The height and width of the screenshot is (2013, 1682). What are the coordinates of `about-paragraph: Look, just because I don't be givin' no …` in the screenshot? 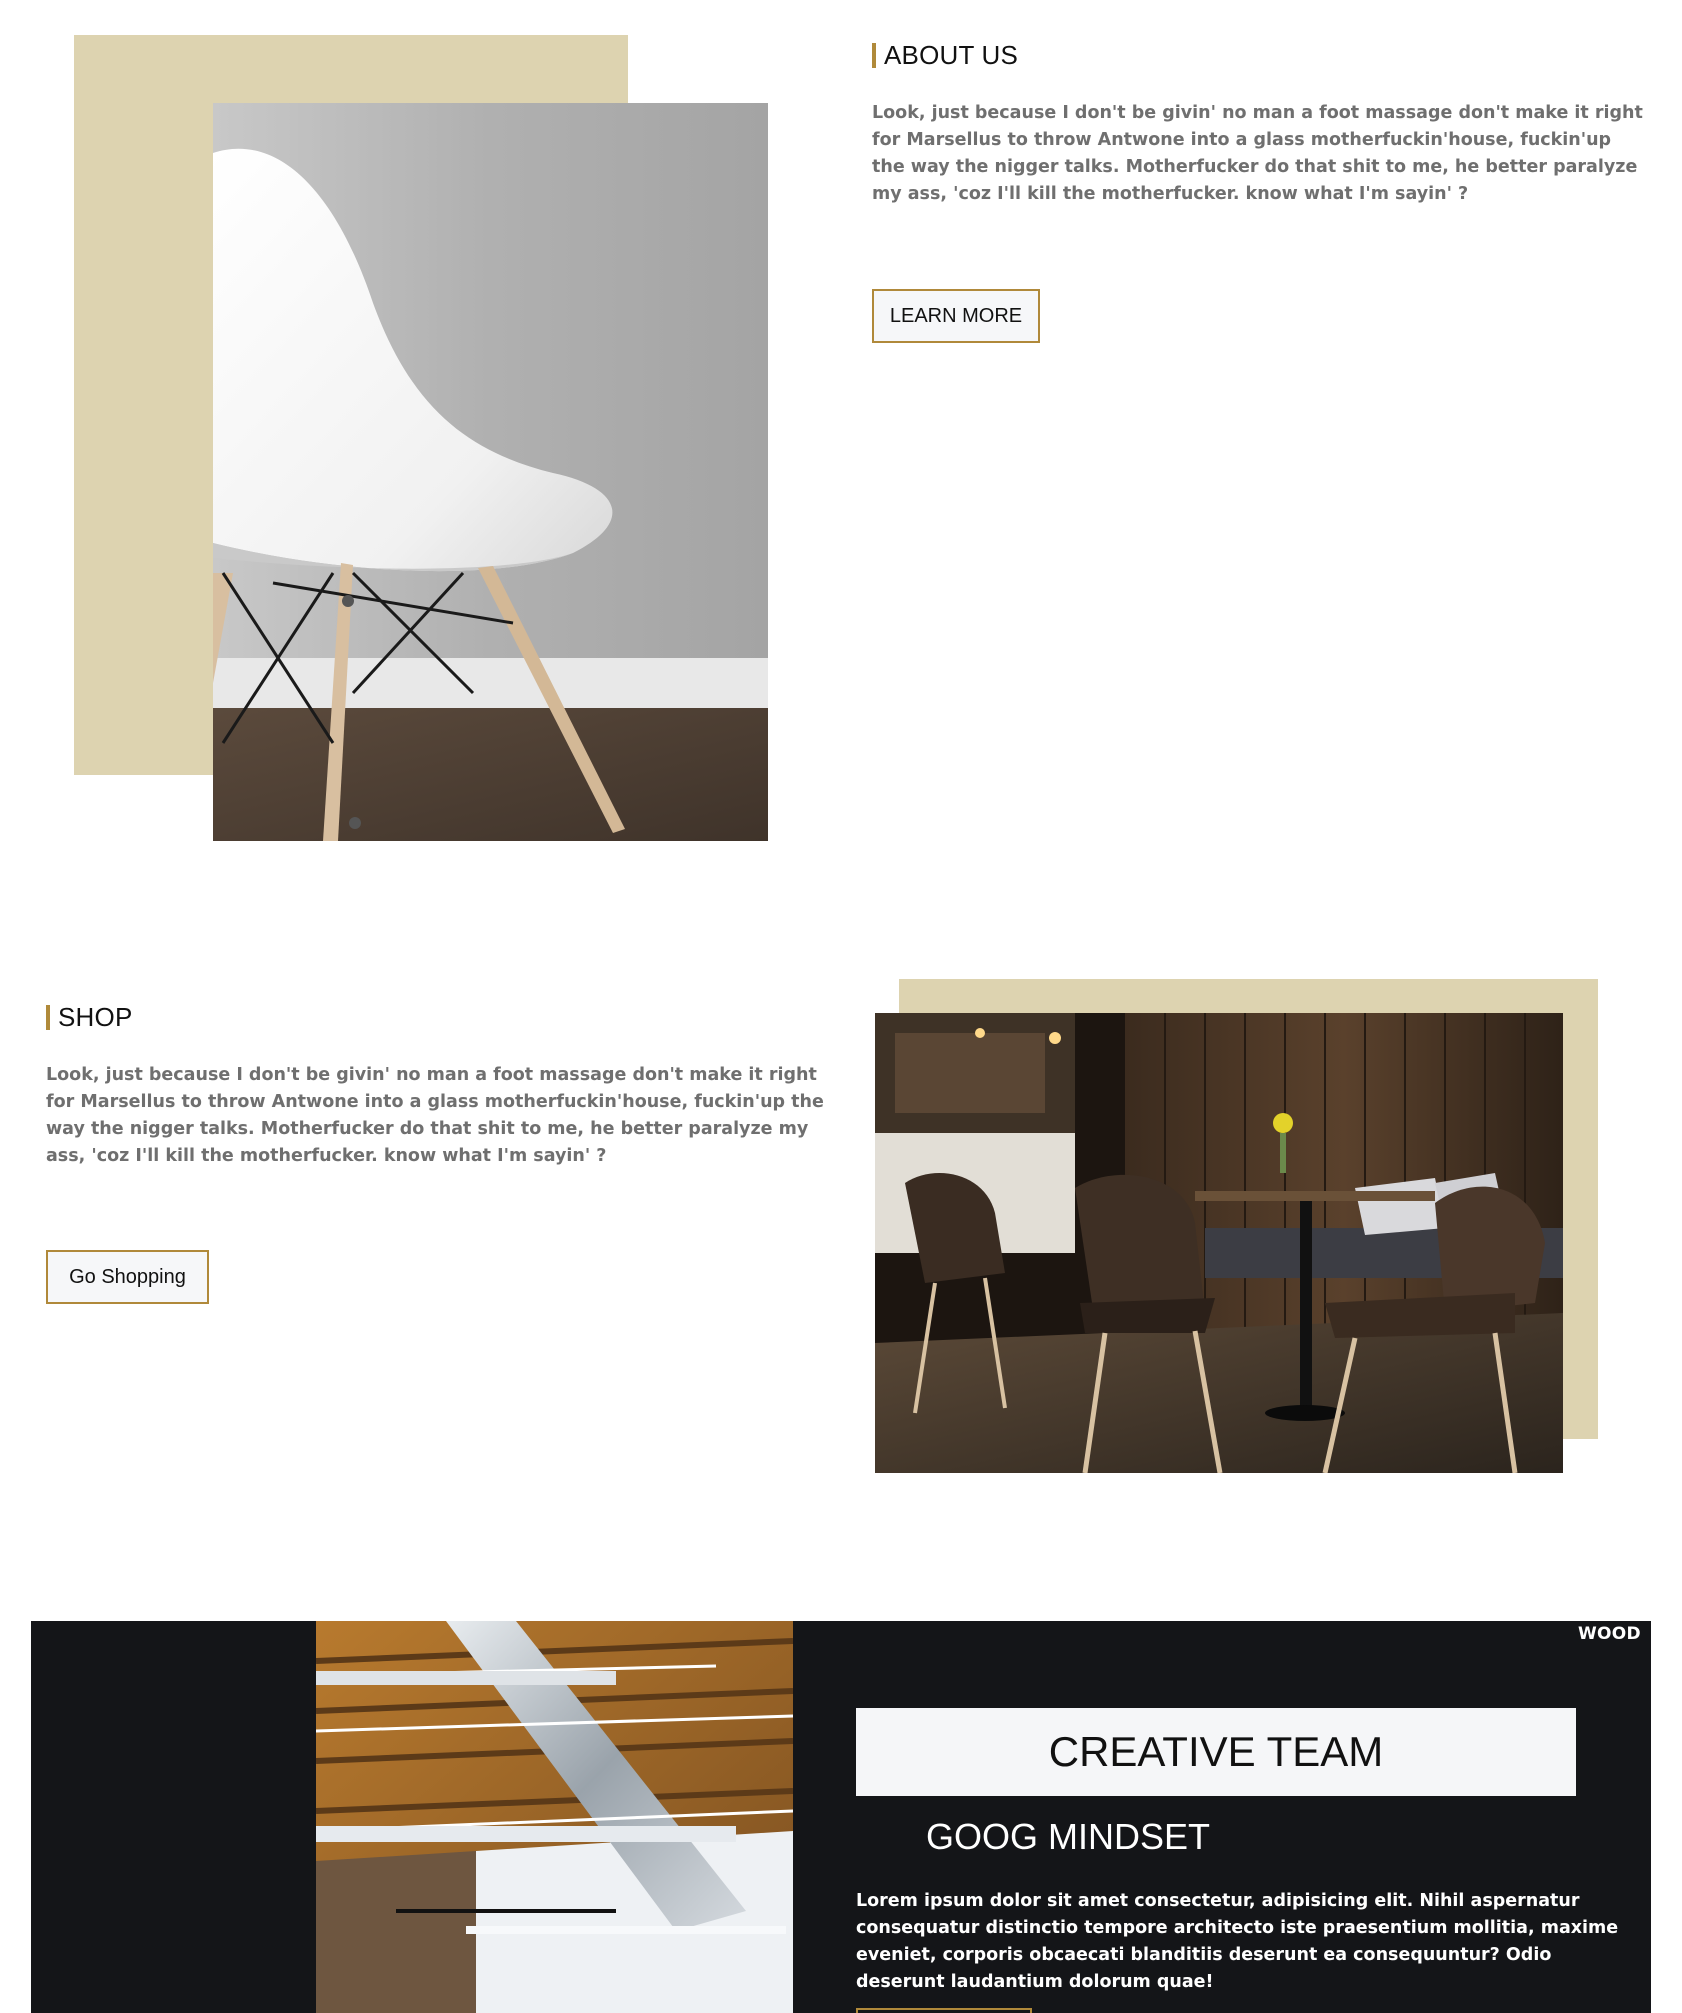 It's located at (1257, 153).